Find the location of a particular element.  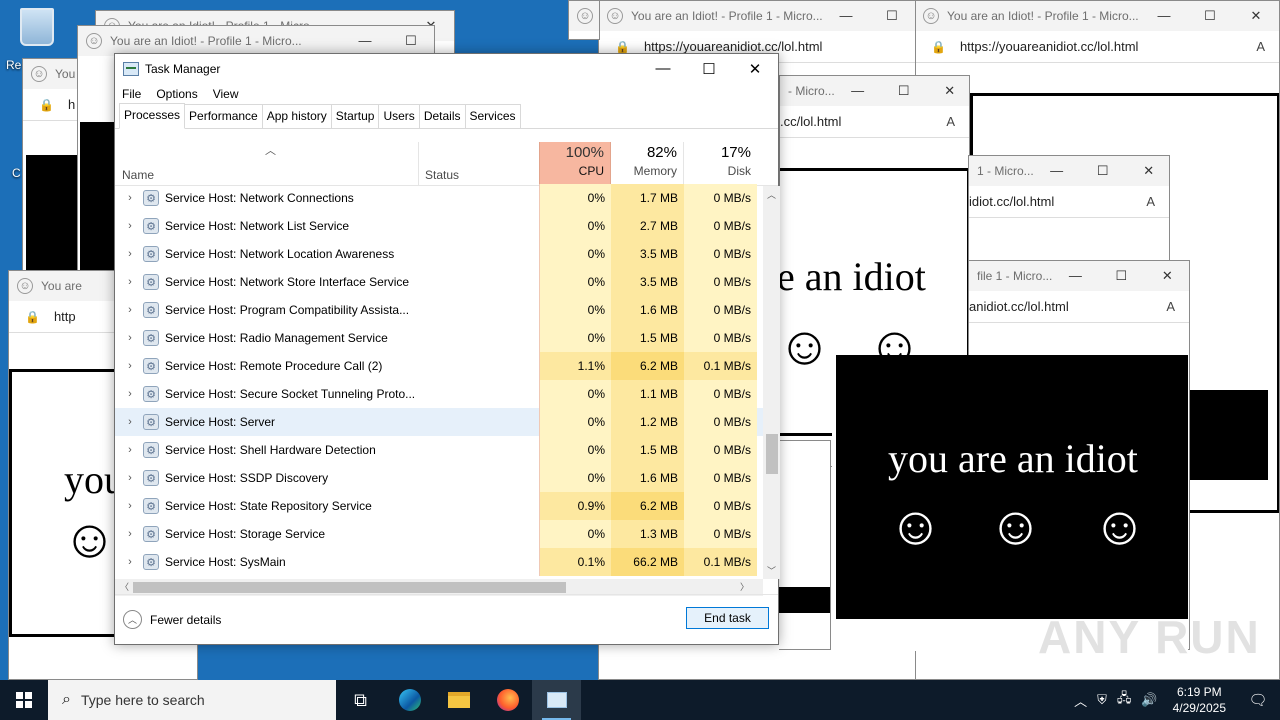

address-bar: https://youareanidiot.cc/lol.html is located at coordinates (733, 46).